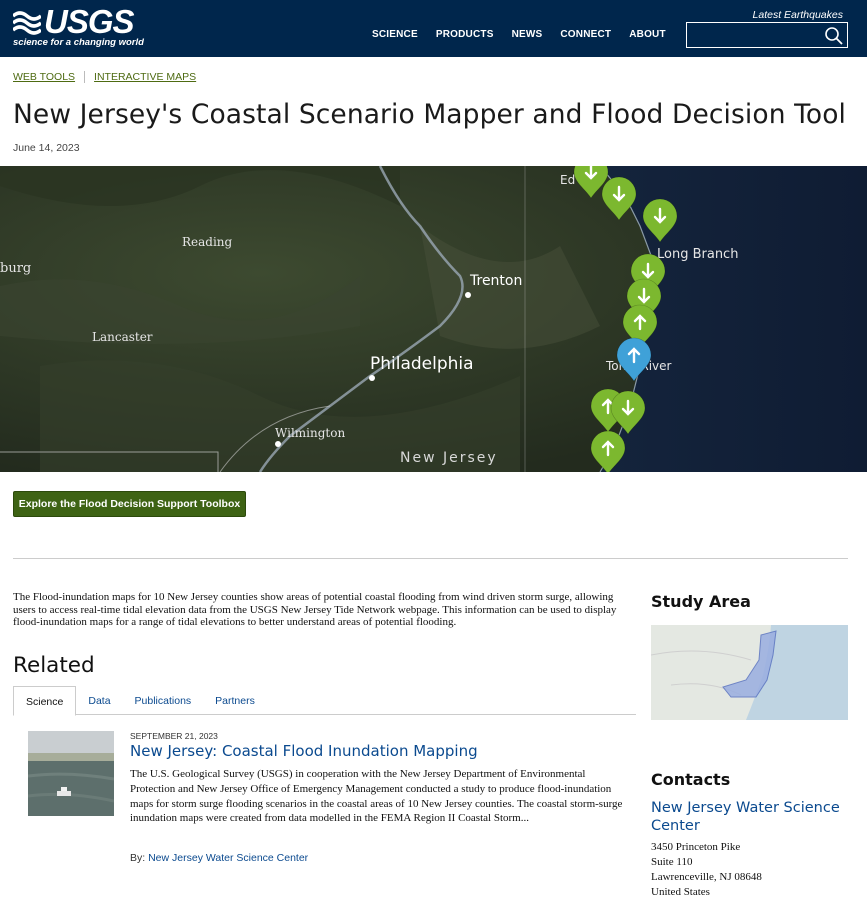 The height and width of the screenshot is (902, 867). Describe the element at coordinates (71, 773) in the screenshot. I see `card-thumbnail` at that location.